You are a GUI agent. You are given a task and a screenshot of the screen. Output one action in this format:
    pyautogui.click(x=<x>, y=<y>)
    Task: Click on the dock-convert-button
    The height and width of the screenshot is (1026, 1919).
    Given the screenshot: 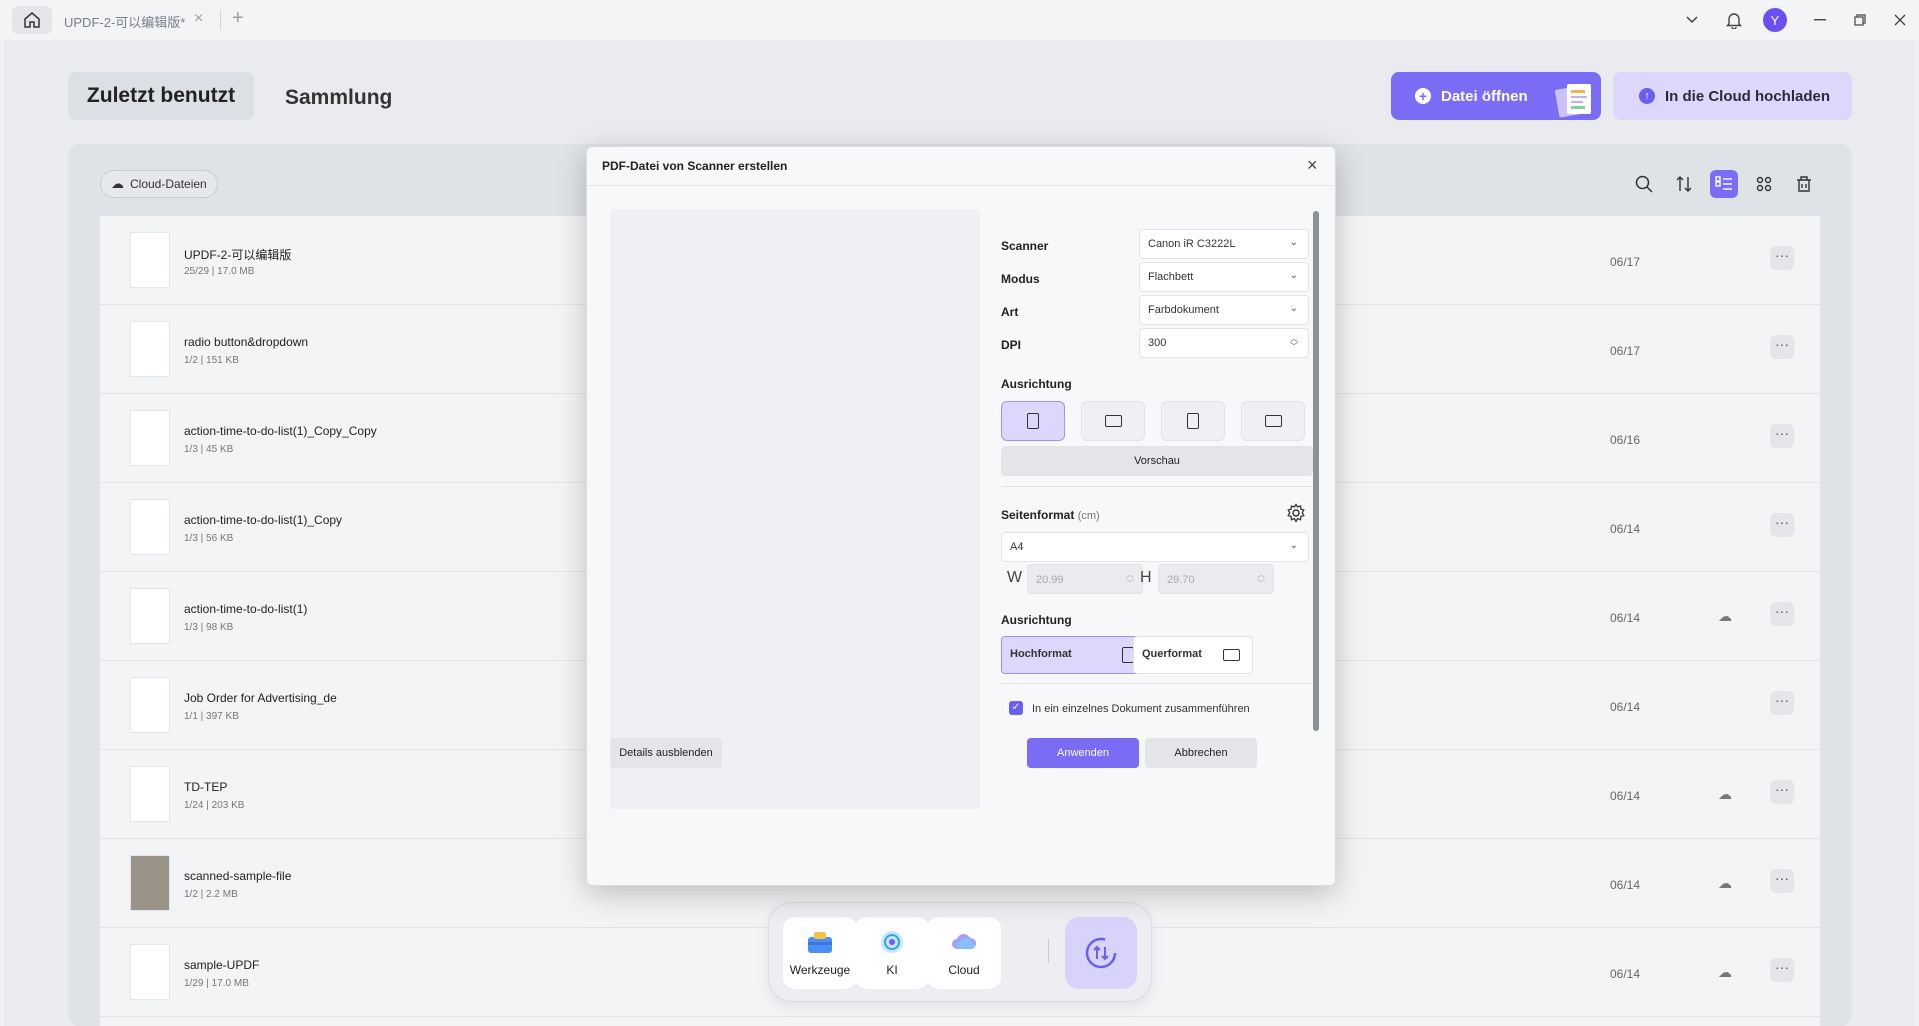 What is the action you would take?
    pyautogui.click(x=1101, y=953)
    